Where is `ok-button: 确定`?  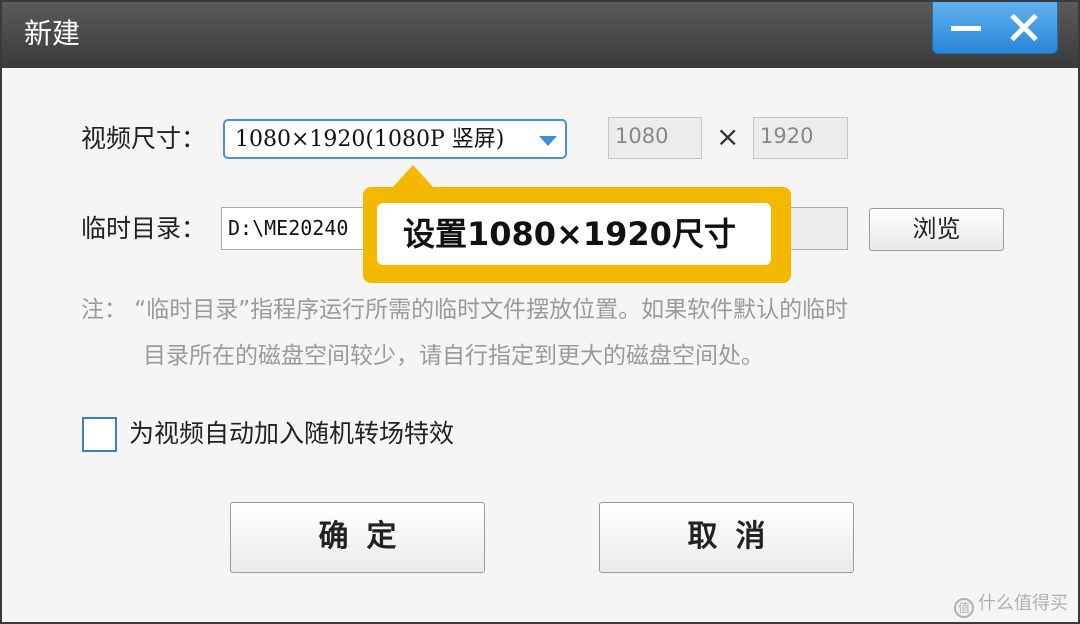
ok-button: 确定 is located at coordinates (357, 537).